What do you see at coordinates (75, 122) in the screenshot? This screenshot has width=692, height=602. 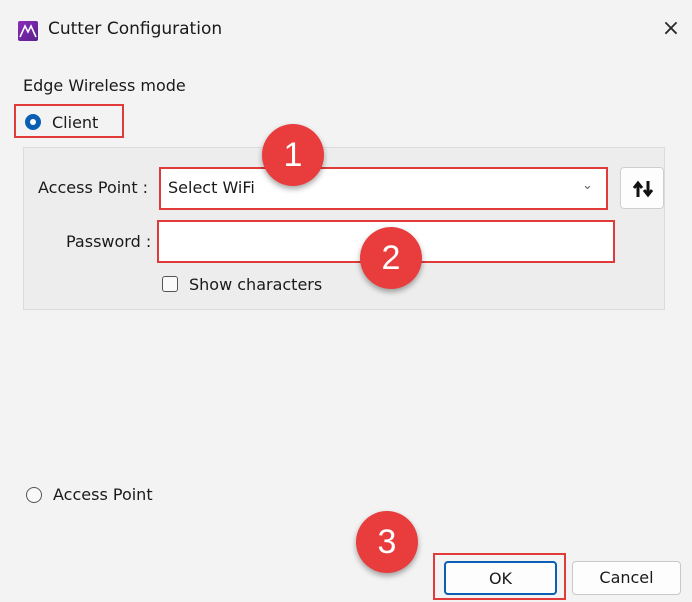 I see `client-radio-label: Client` at bounding box center [75, 122].